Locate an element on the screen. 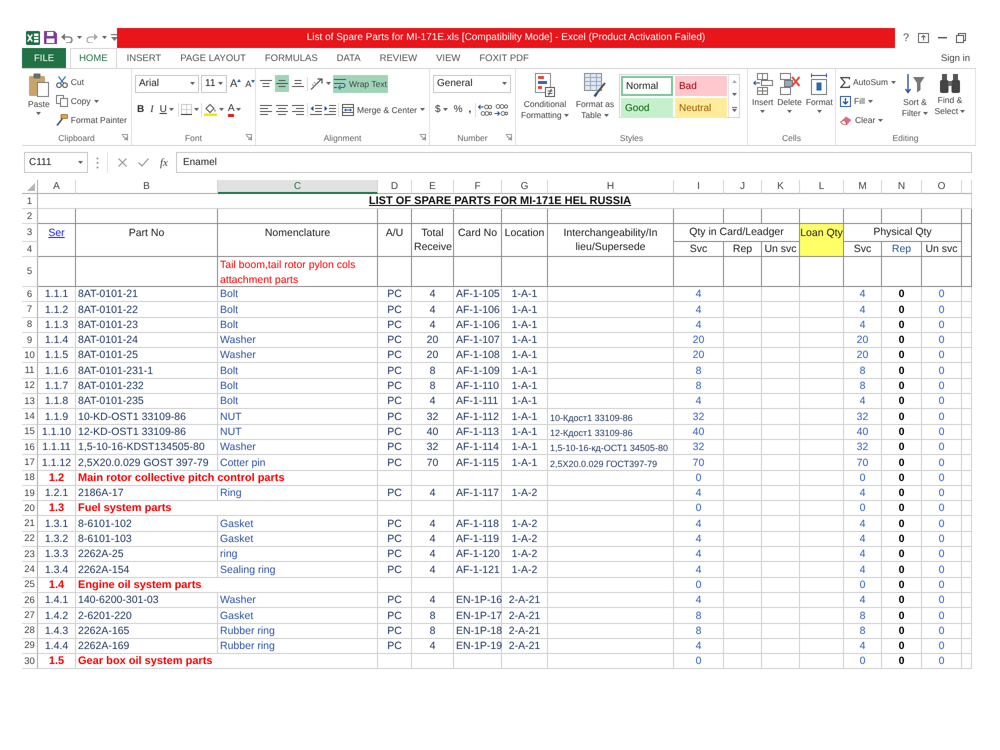  row-header: 17 is located at coordinates (30, 463).